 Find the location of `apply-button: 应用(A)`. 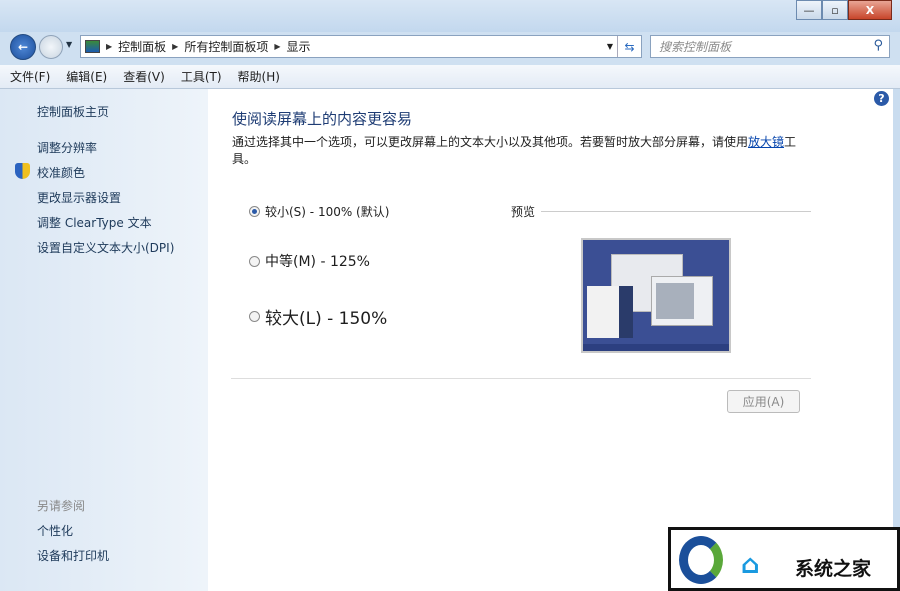

apply-button: 应用(A) is located at coordinates (763, 401).